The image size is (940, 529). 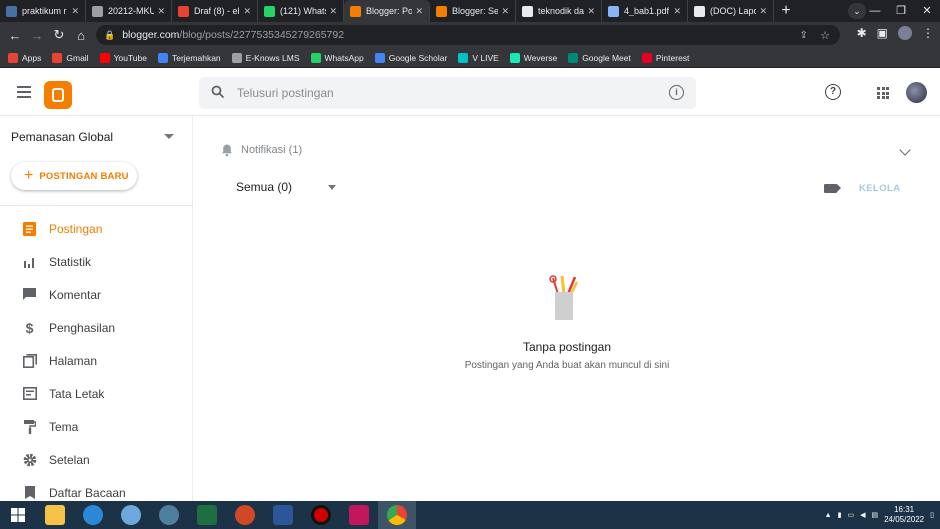 What do you see at coordinates (901, 11) in the screenshot?
I see `maximize-button: ❐` at bounding box center [901, 11].